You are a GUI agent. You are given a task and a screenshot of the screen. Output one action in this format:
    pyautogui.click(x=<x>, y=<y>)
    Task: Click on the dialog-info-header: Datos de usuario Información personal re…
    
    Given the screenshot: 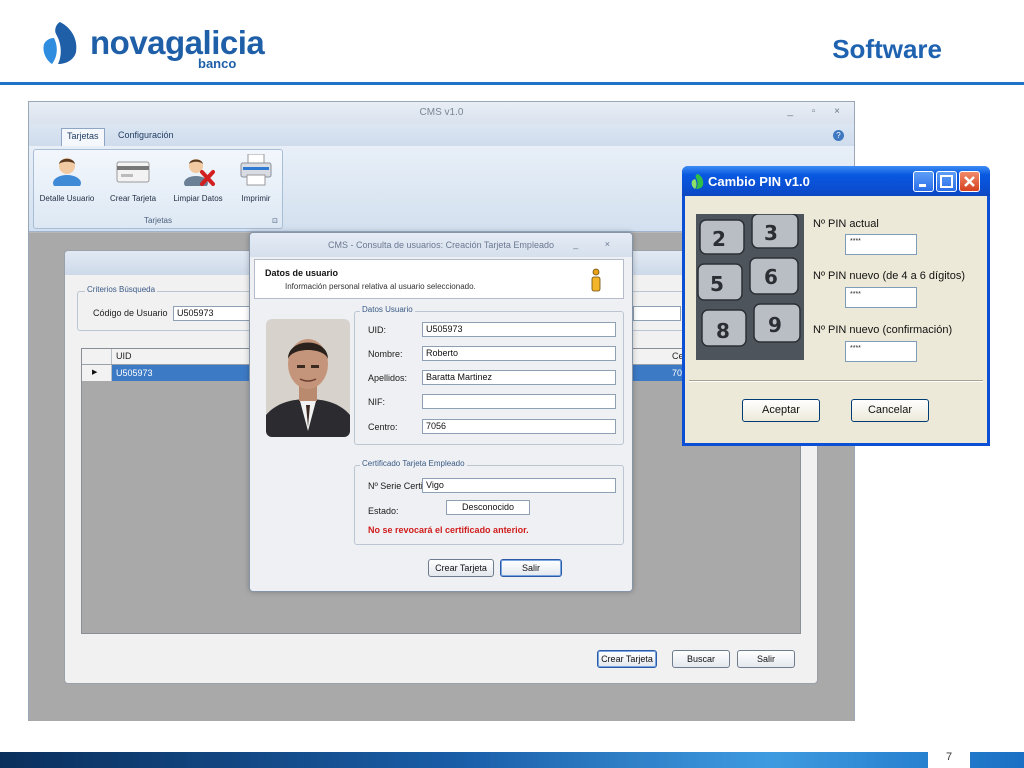 What is the action you would take?
    pyautogui.click(x=439, y=279)
    